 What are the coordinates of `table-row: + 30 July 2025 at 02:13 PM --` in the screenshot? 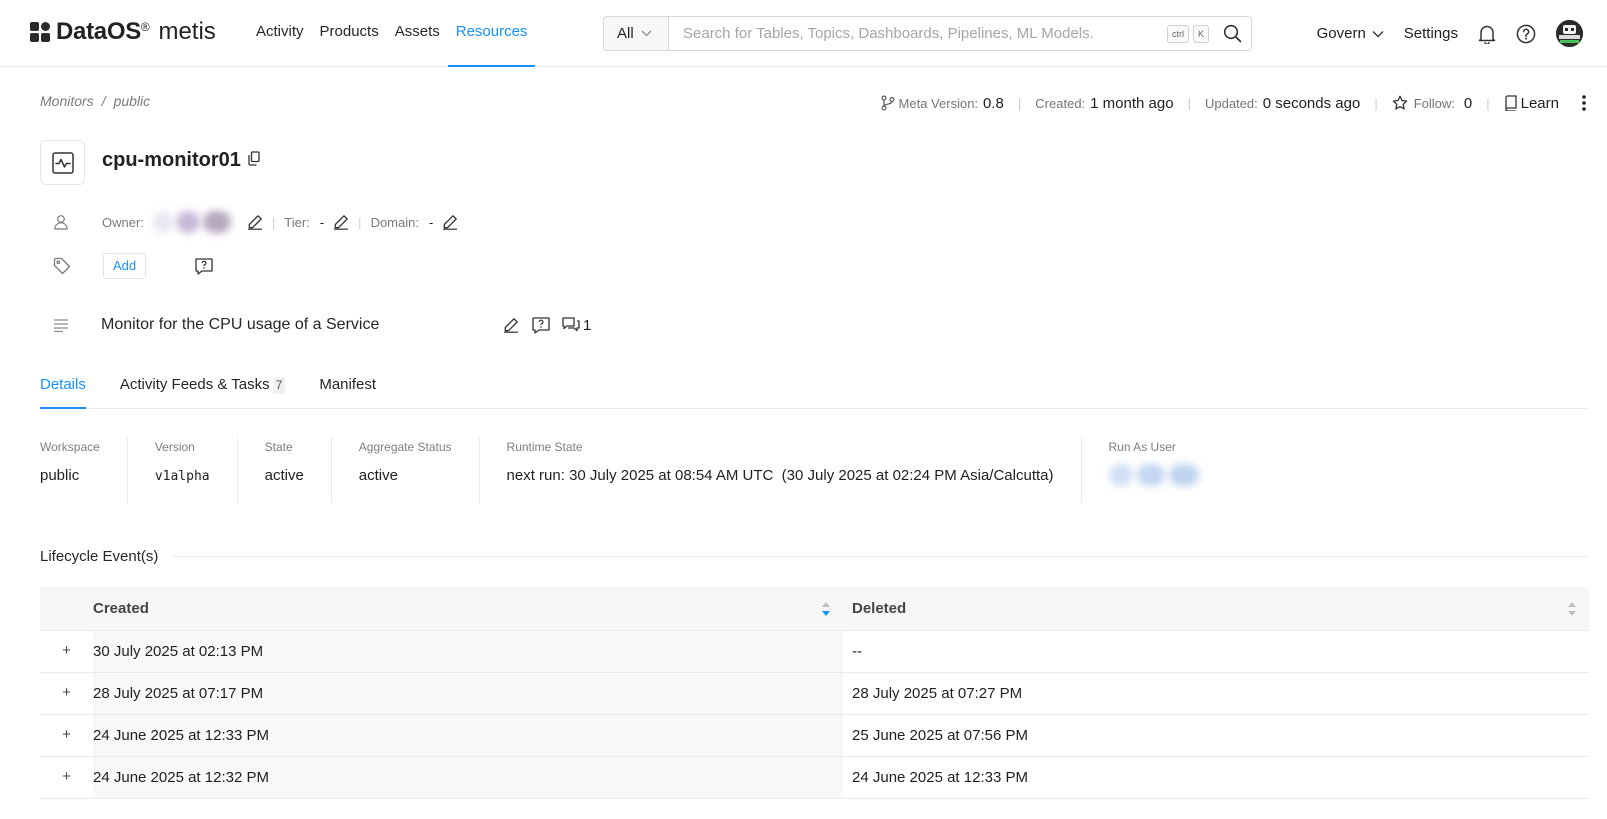 It's located at (814, 651).